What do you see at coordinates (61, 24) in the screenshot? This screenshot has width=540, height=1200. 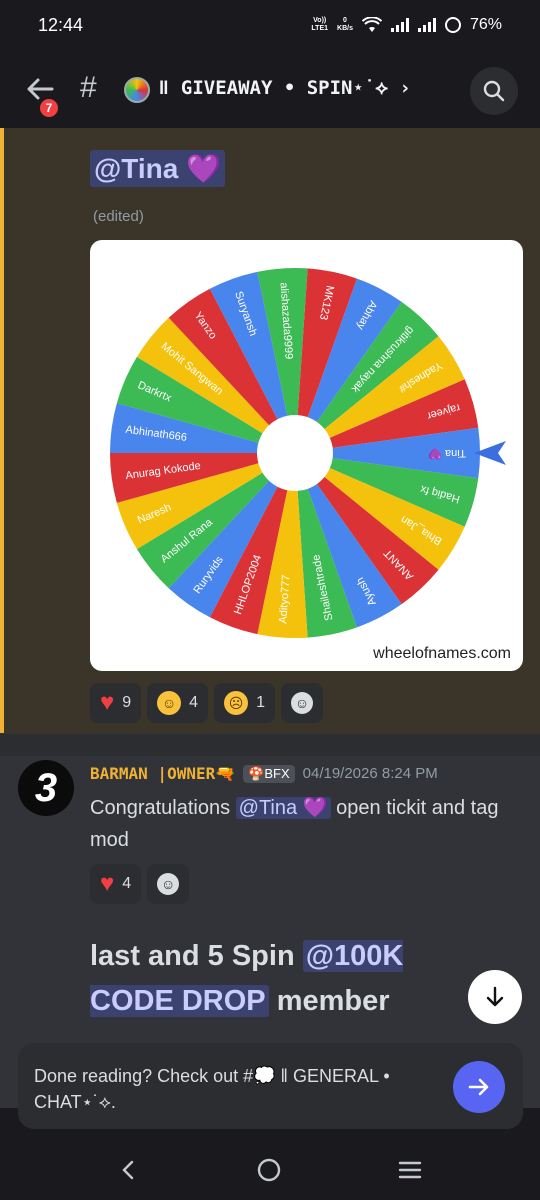 I see `status-time: 12:44` at bounding box center [61, 24].